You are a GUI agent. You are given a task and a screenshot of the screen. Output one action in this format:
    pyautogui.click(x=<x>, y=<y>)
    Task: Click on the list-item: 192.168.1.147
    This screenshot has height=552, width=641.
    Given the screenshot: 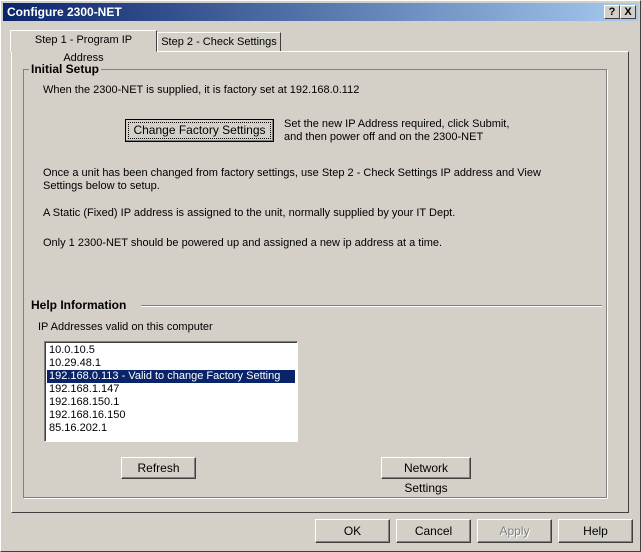 What is the action you would take?
    pyautogui.click(x=171, y=389)
    